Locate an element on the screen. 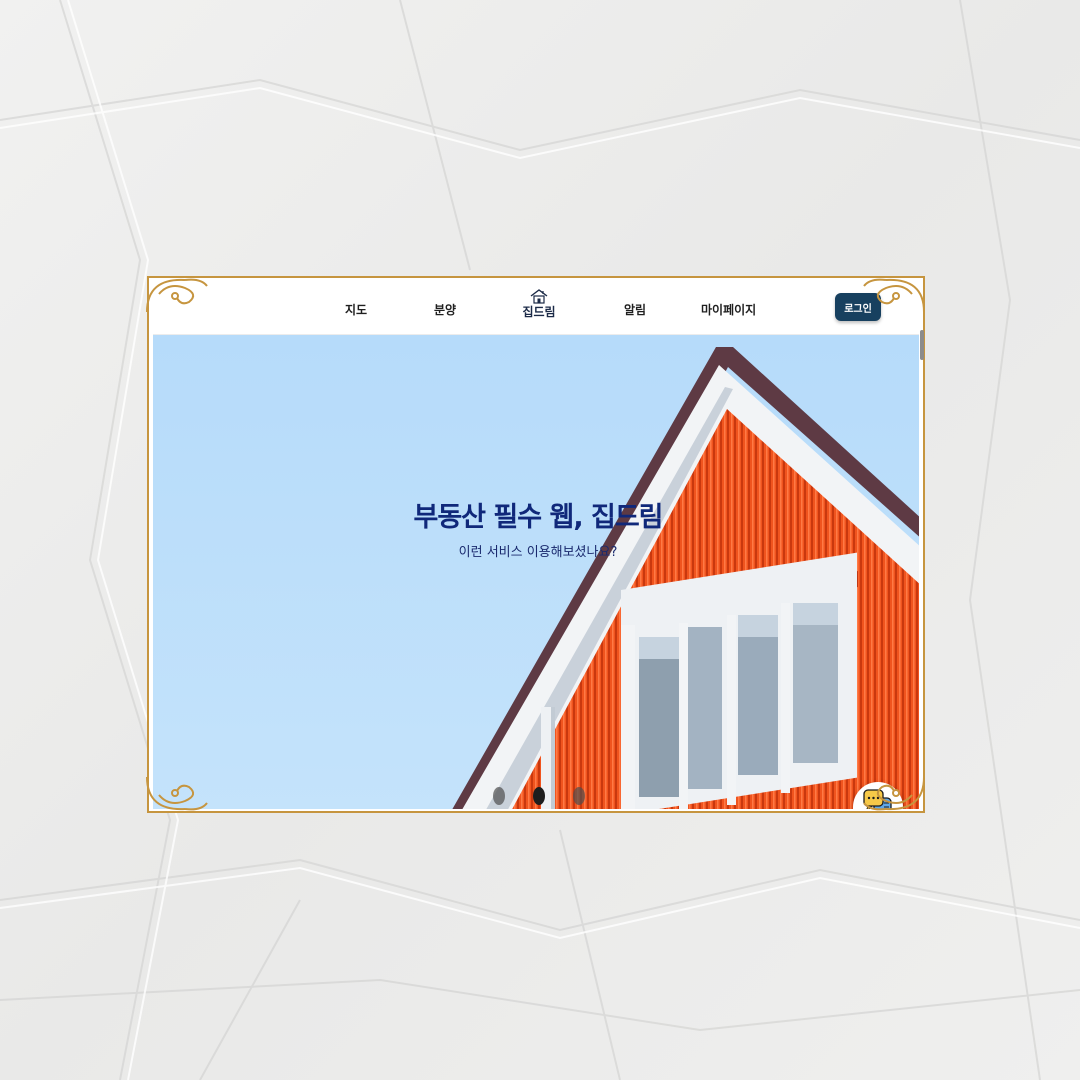  nav-item-map: 지도 is located at coordinates (356, 309).